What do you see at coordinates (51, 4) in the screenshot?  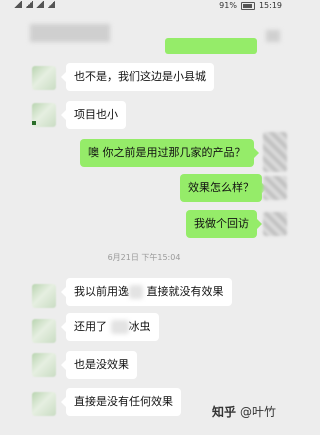 I see `wifi-icon` at bounding box center [51, 4].